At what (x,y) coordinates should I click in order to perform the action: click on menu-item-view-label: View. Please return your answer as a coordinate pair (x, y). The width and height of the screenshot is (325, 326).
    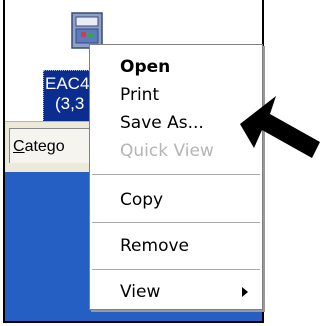
    Looking at the image, I should click on (140, 292).